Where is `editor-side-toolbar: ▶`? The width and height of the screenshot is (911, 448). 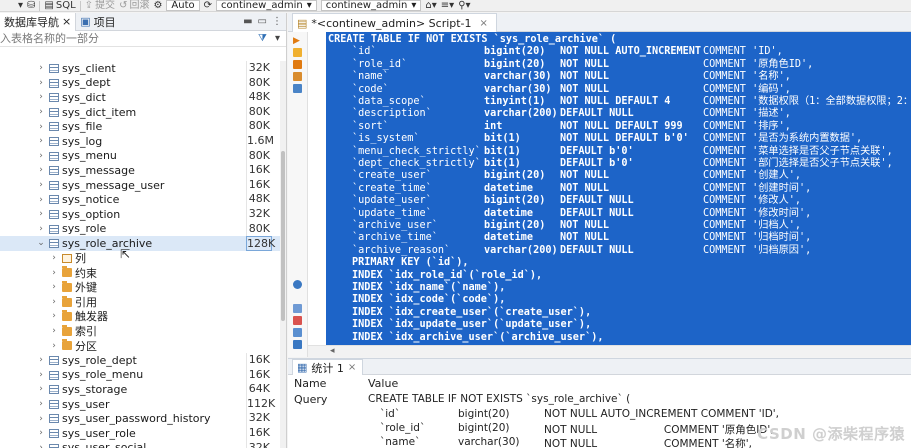 editor-side-toolbar: ▶ is located at coordinates (298, 194).